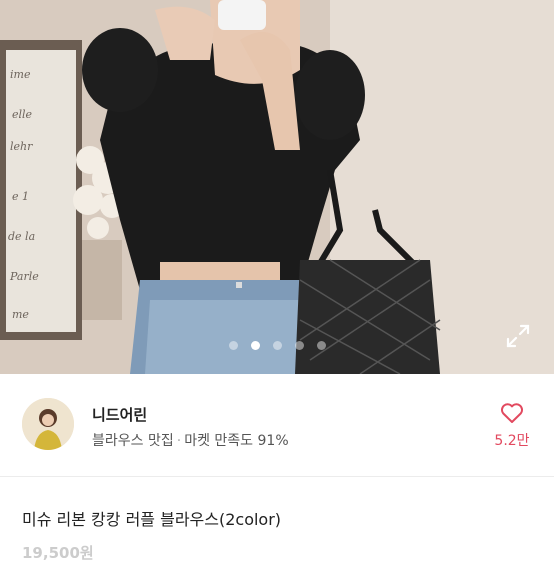 The width and height of the screenshot is (554, 563). I want to click on svg-text: me, so click(20, 314).